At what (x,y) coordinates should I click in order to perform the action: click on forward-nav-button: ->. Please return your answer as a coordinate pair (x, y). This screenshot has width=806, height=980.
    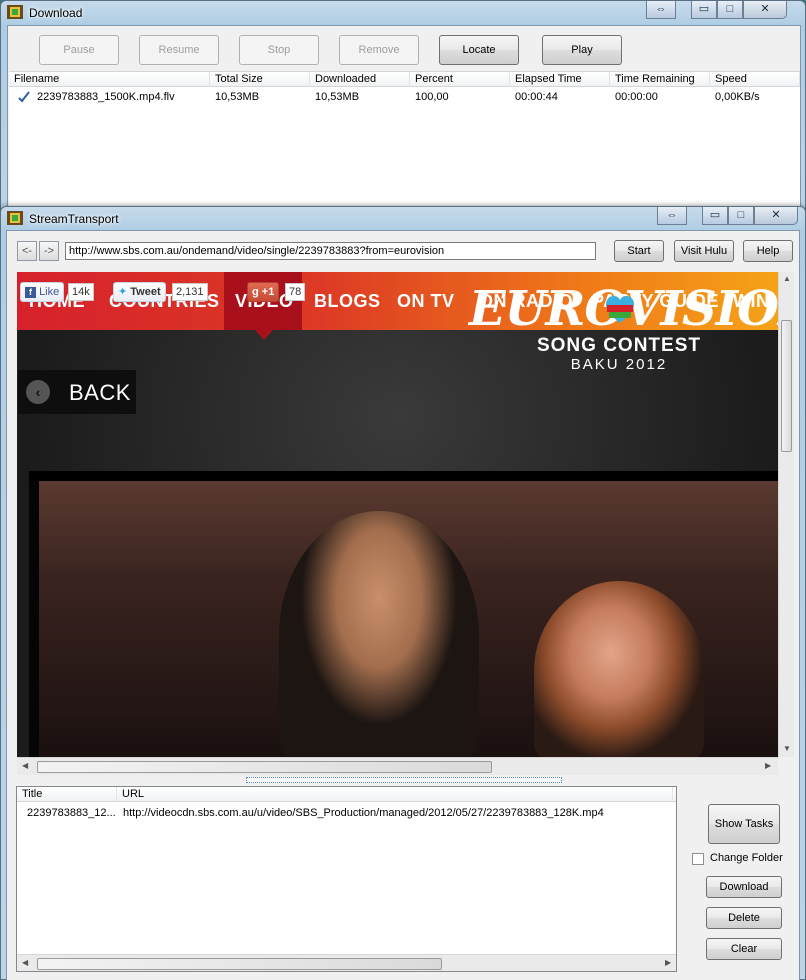
    Looking at the image, I should click on (49, 251).